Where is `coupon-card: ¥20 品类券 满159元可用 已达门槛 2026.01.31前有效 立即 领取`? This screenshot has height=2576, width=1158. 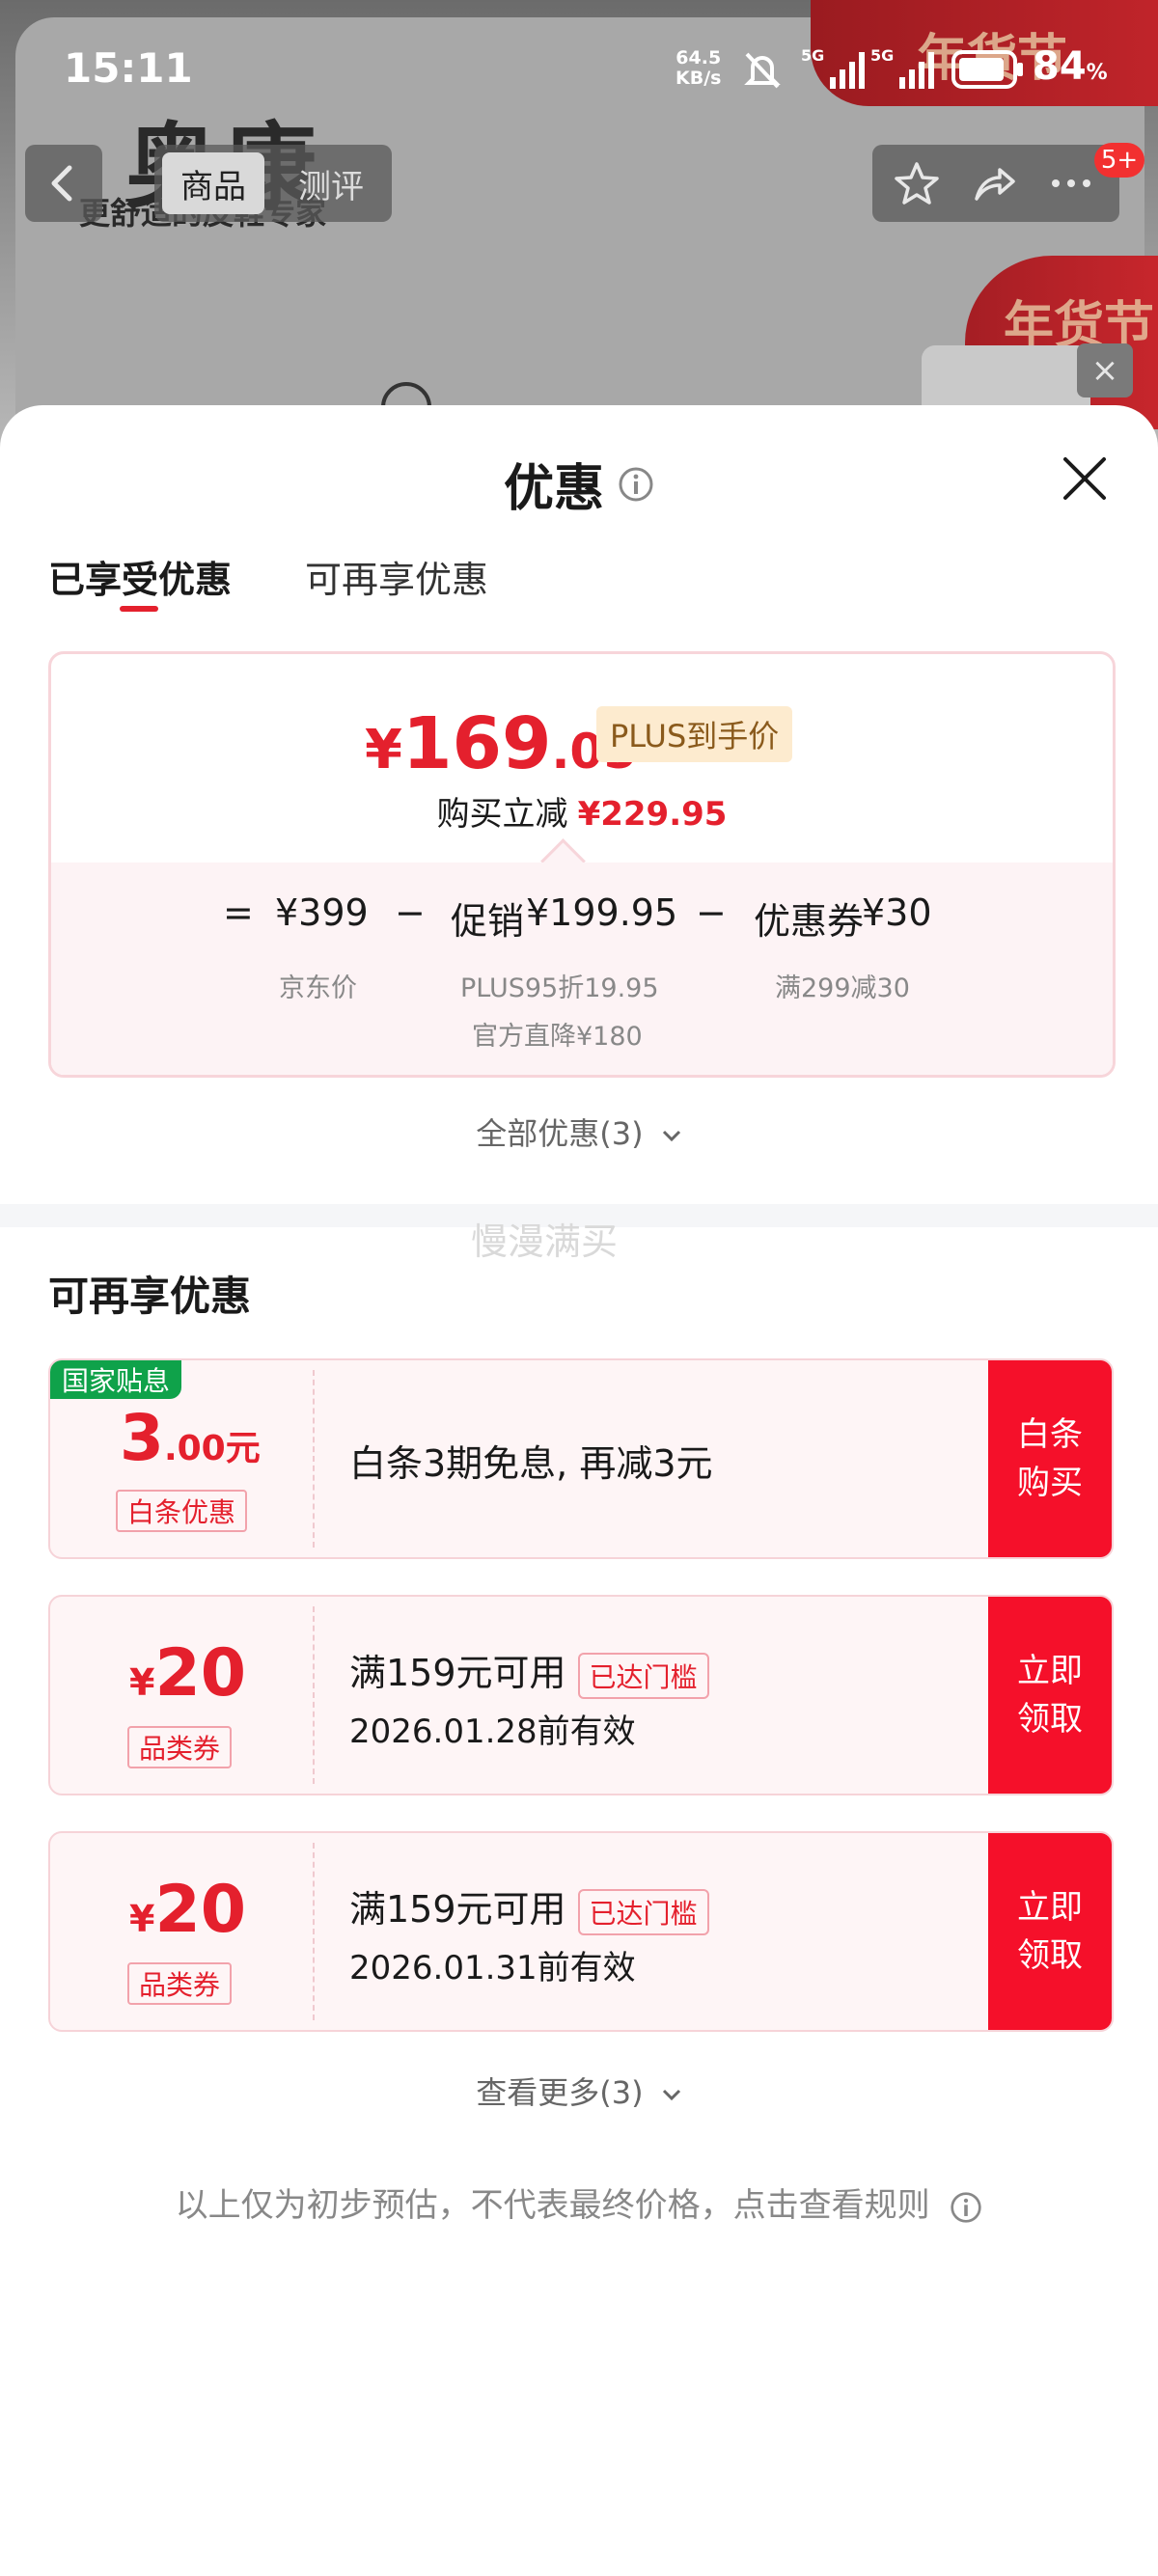 coupon-card: ¥20 品类券 满159元可用 已达门槛 2026.01.31前有效 立即 领取 is located at coordinates (581, 1931).